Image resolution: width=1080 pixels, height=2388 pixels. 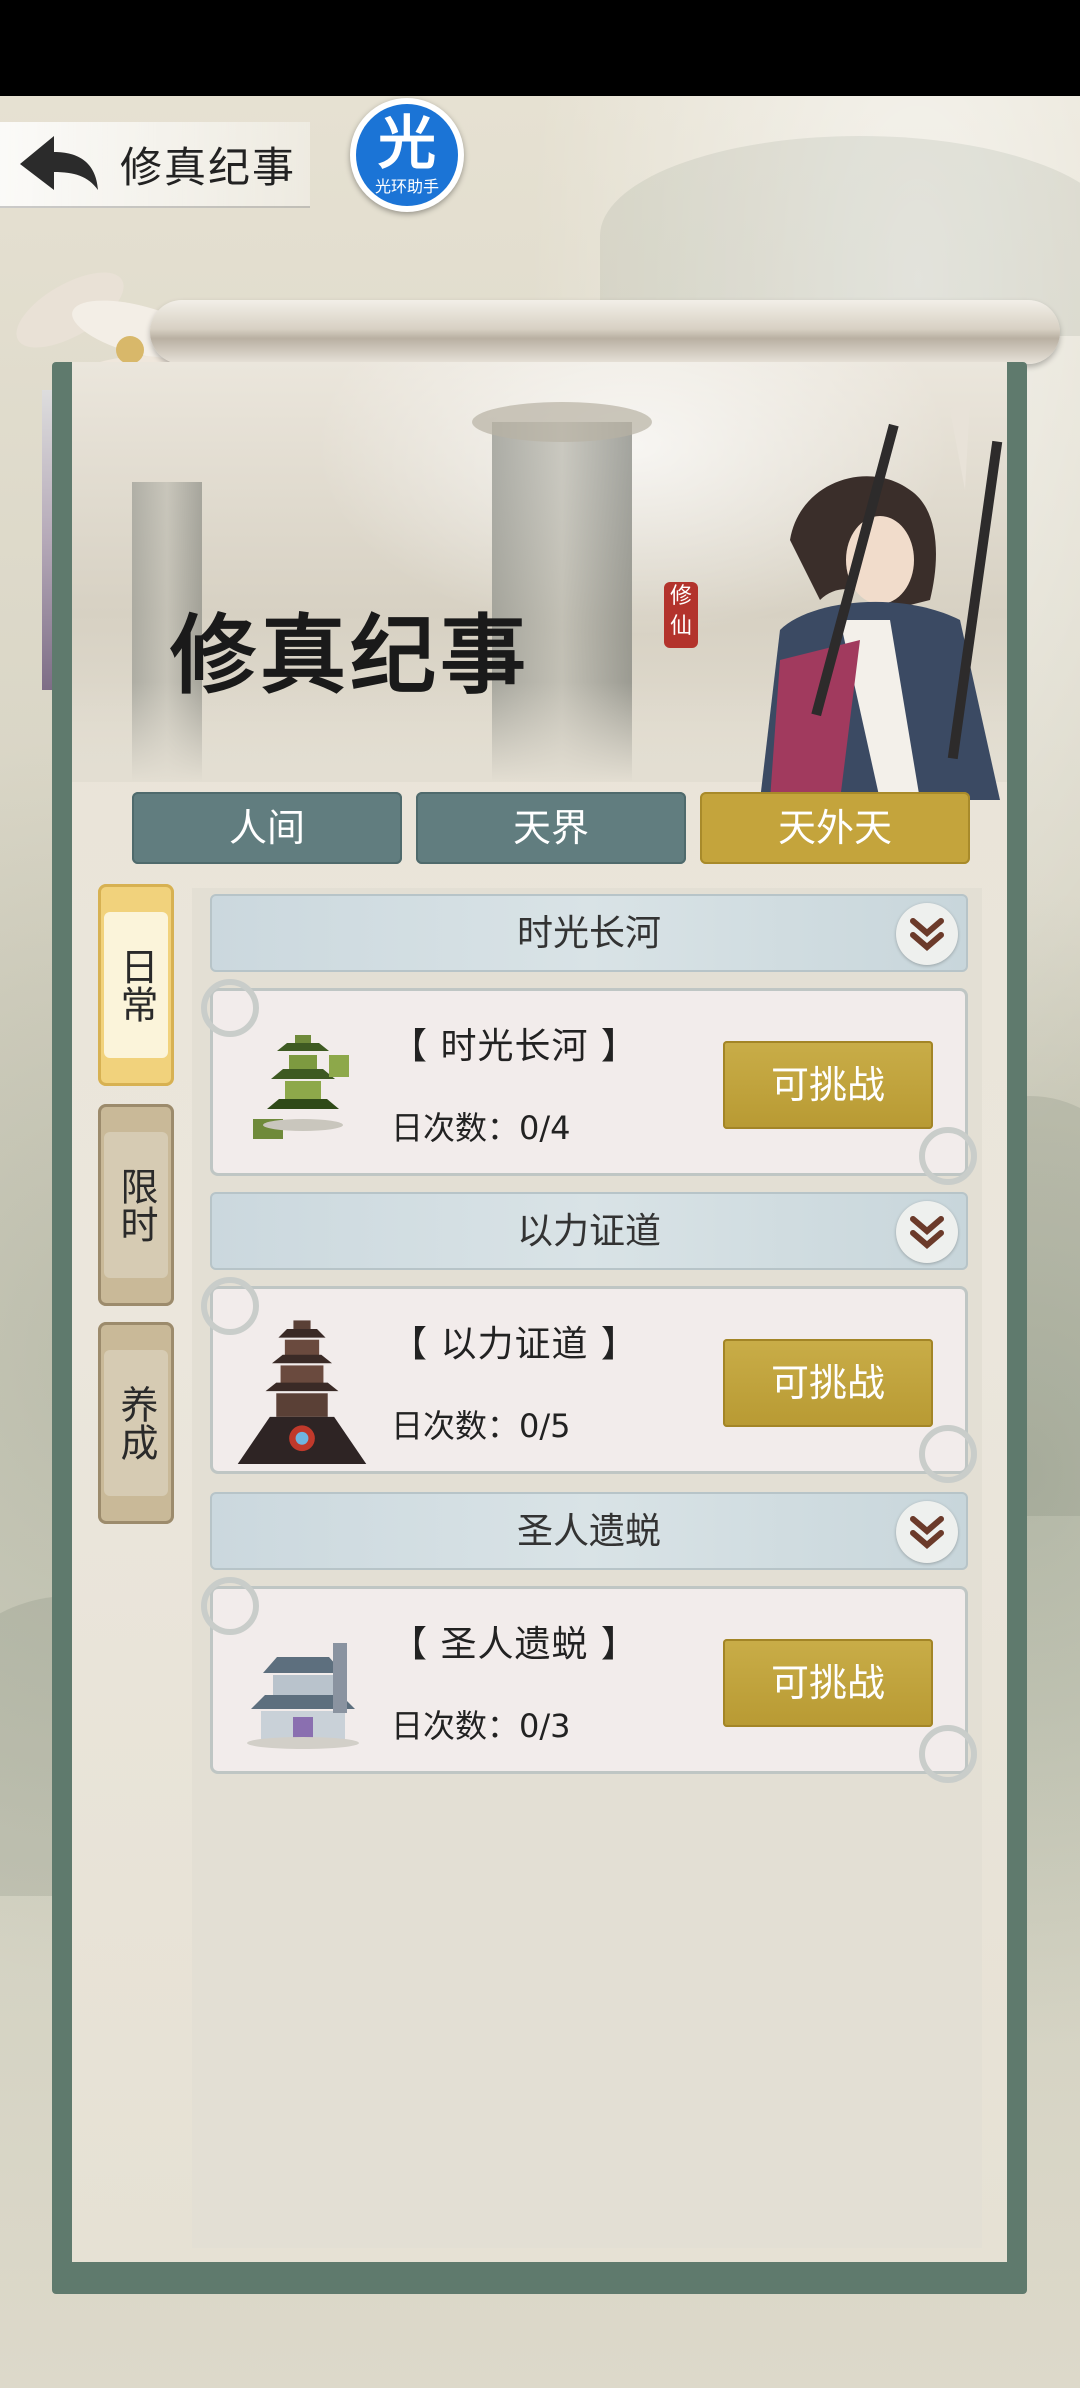 What do you see at coordinates (589, 1380) in the screenshot?
I see `dungeon-card: 【 以力证道 】 日次数：0/5 可挑战` at bounding box center [589, 1380].